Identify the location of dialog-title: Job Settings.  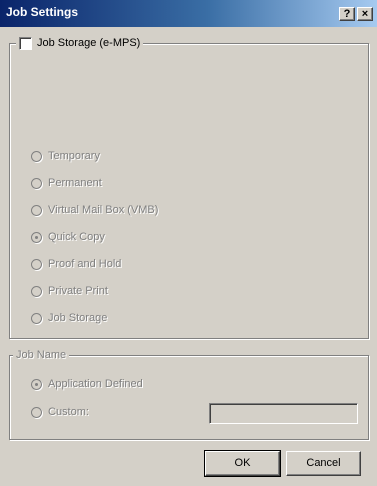
(42, 12).